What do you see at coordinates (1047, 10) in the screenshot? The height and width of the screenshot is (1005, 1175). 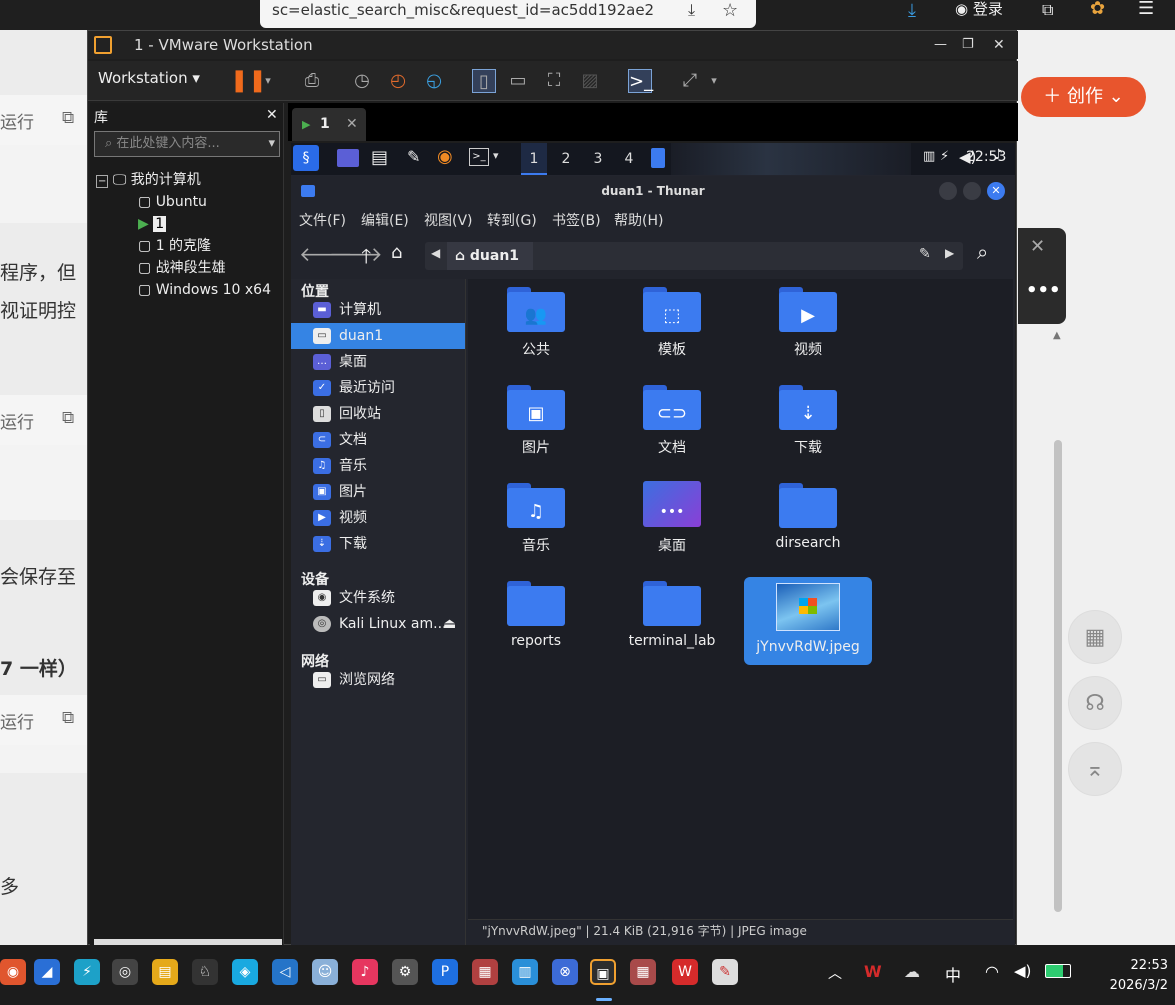 I see `extensions-icon: ⧉` at bounding box center [1047, 10].